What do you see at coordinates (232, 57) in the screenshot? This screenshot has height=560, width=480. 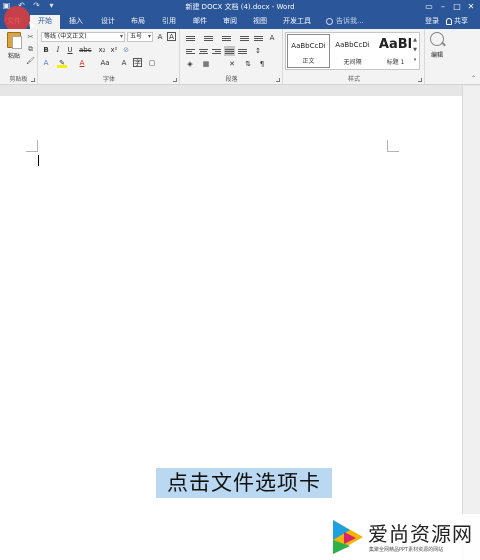 I see `group-paragraph: A ↕ ◈ ▦ ✕ ⇅ ¶ 段落` at bounding box center [232, 57].